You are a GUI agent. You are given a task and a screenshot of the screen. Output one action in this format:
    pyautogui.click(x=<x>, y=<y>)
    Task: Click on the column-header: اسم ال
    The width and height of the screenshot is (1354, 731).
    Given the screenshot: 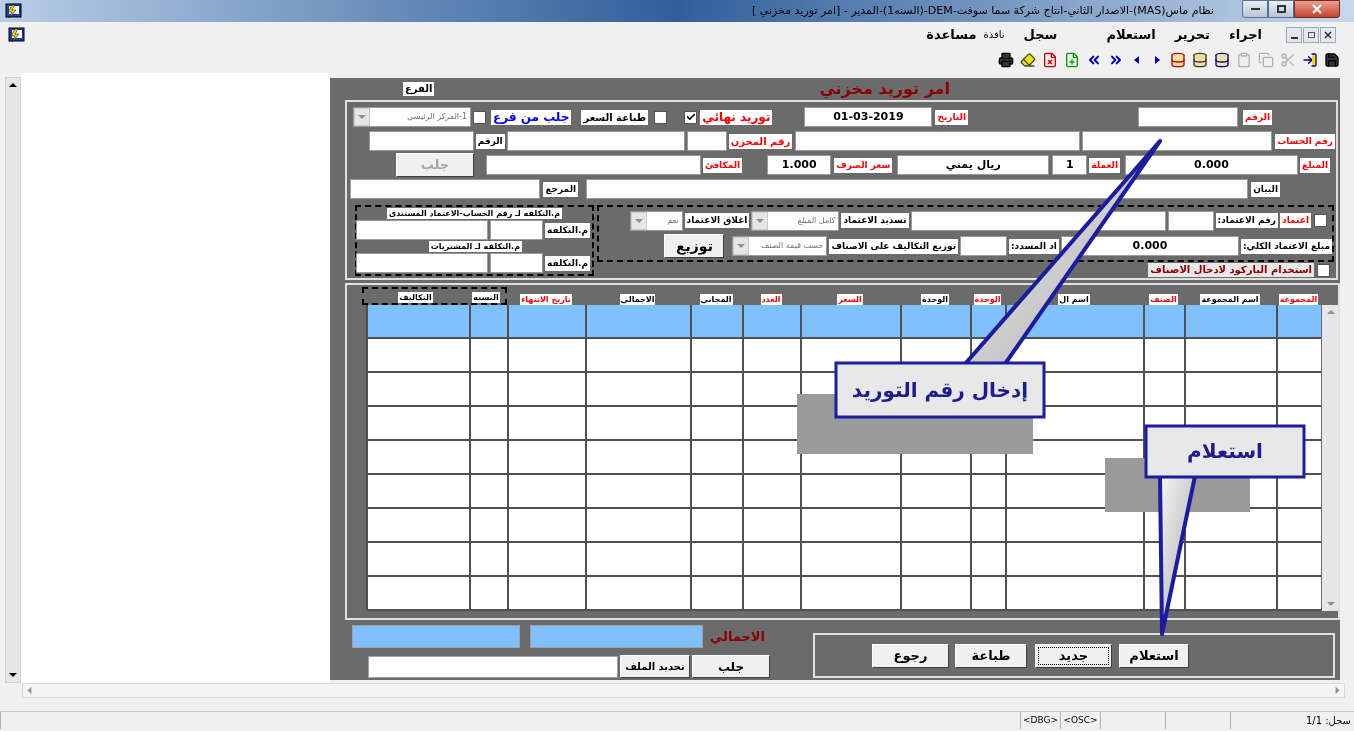 What is the action you would take?
    pyautogui.click(x=1074, y=299)
    